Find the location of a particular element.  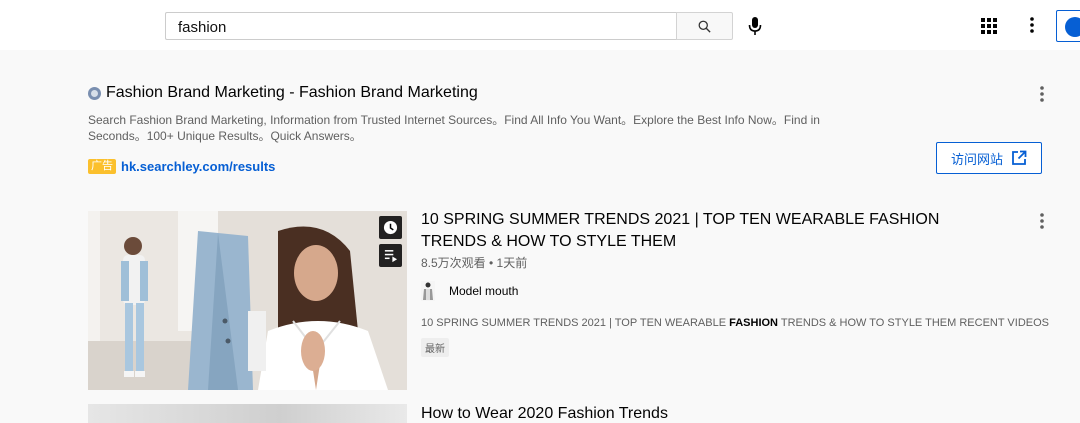

visit-site-label: 访问网站 is located at coordinates (976, 159).